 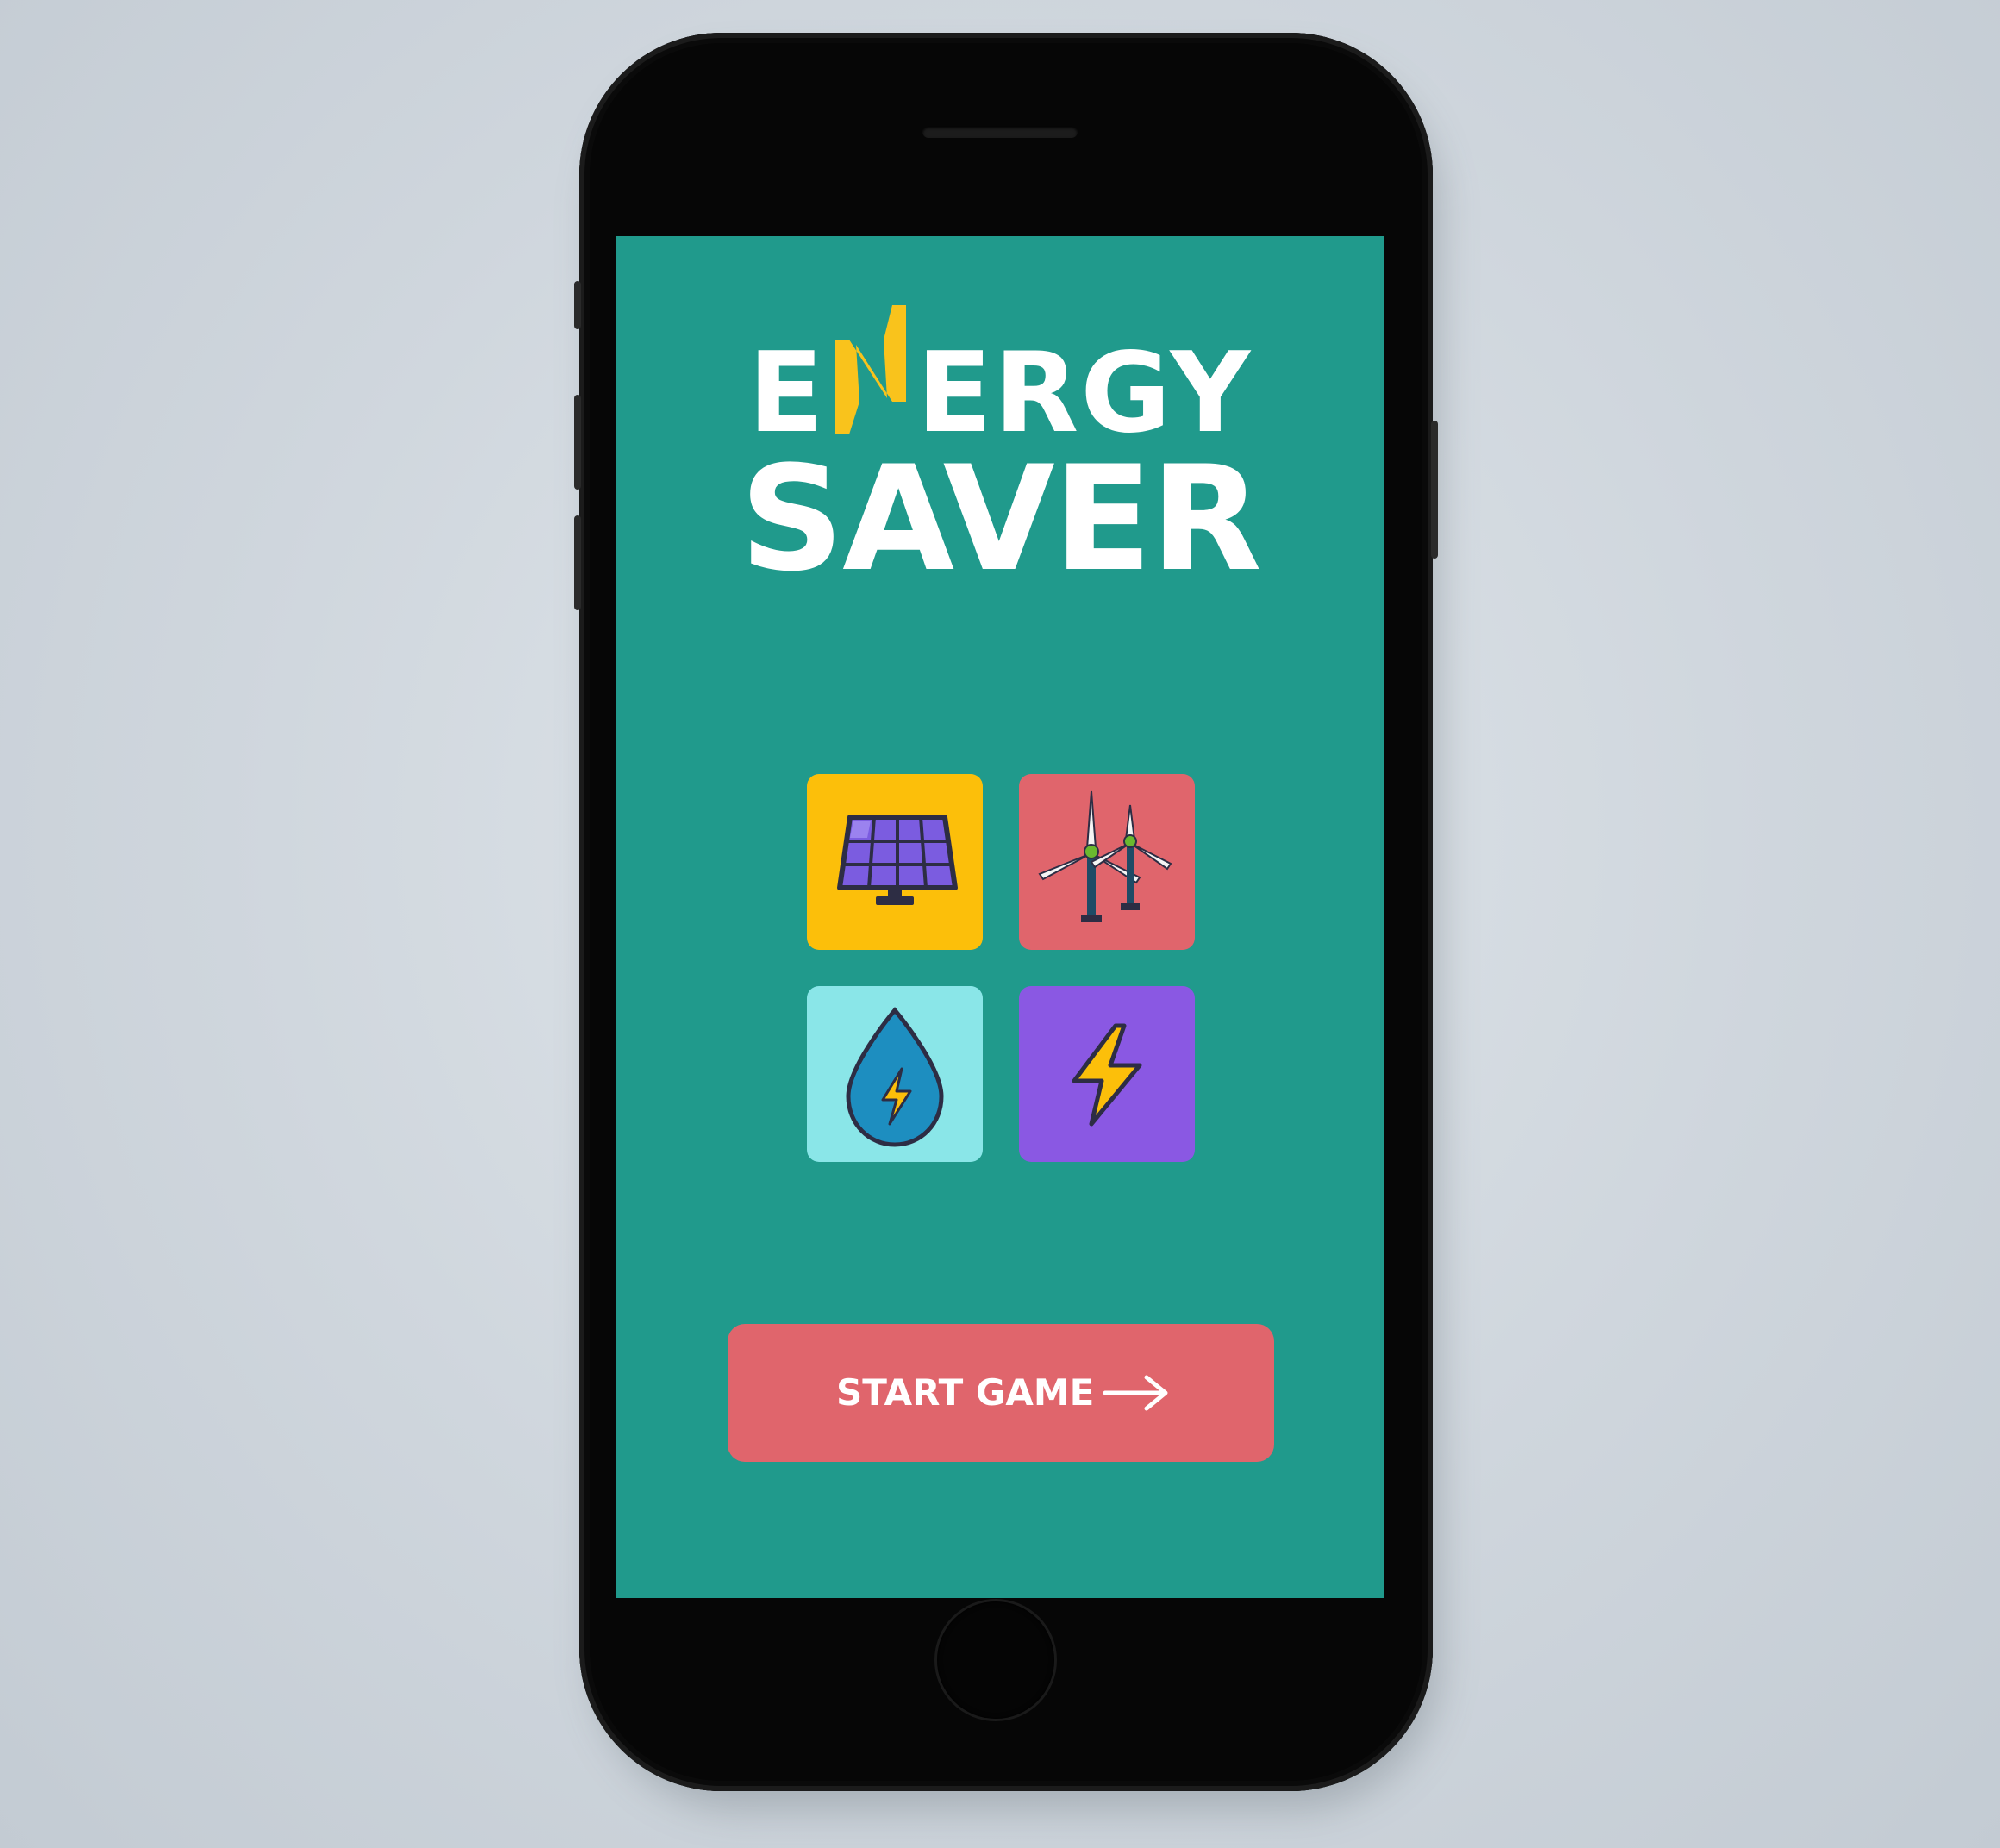 I want to click on start-game-label: START GAME, so click(x=965, y=1392).